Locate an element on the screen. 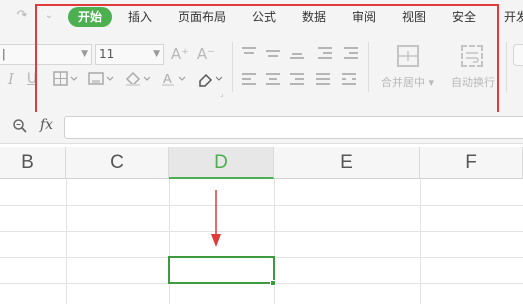  cell-style-icon is located at coordinates (101, 78).